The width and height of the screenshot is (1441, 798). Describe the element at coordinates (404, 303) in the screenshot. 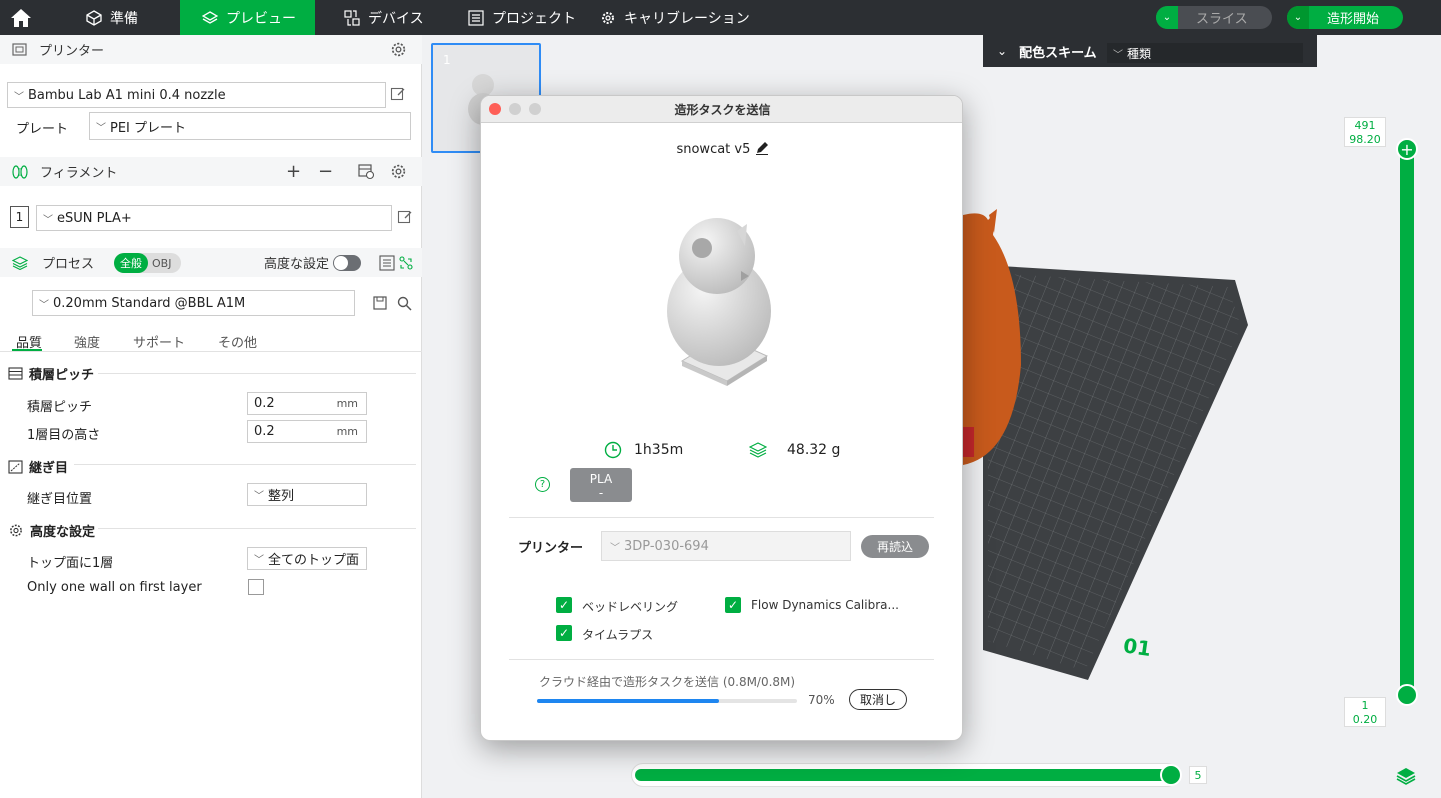

I see `search-icon` at that location.